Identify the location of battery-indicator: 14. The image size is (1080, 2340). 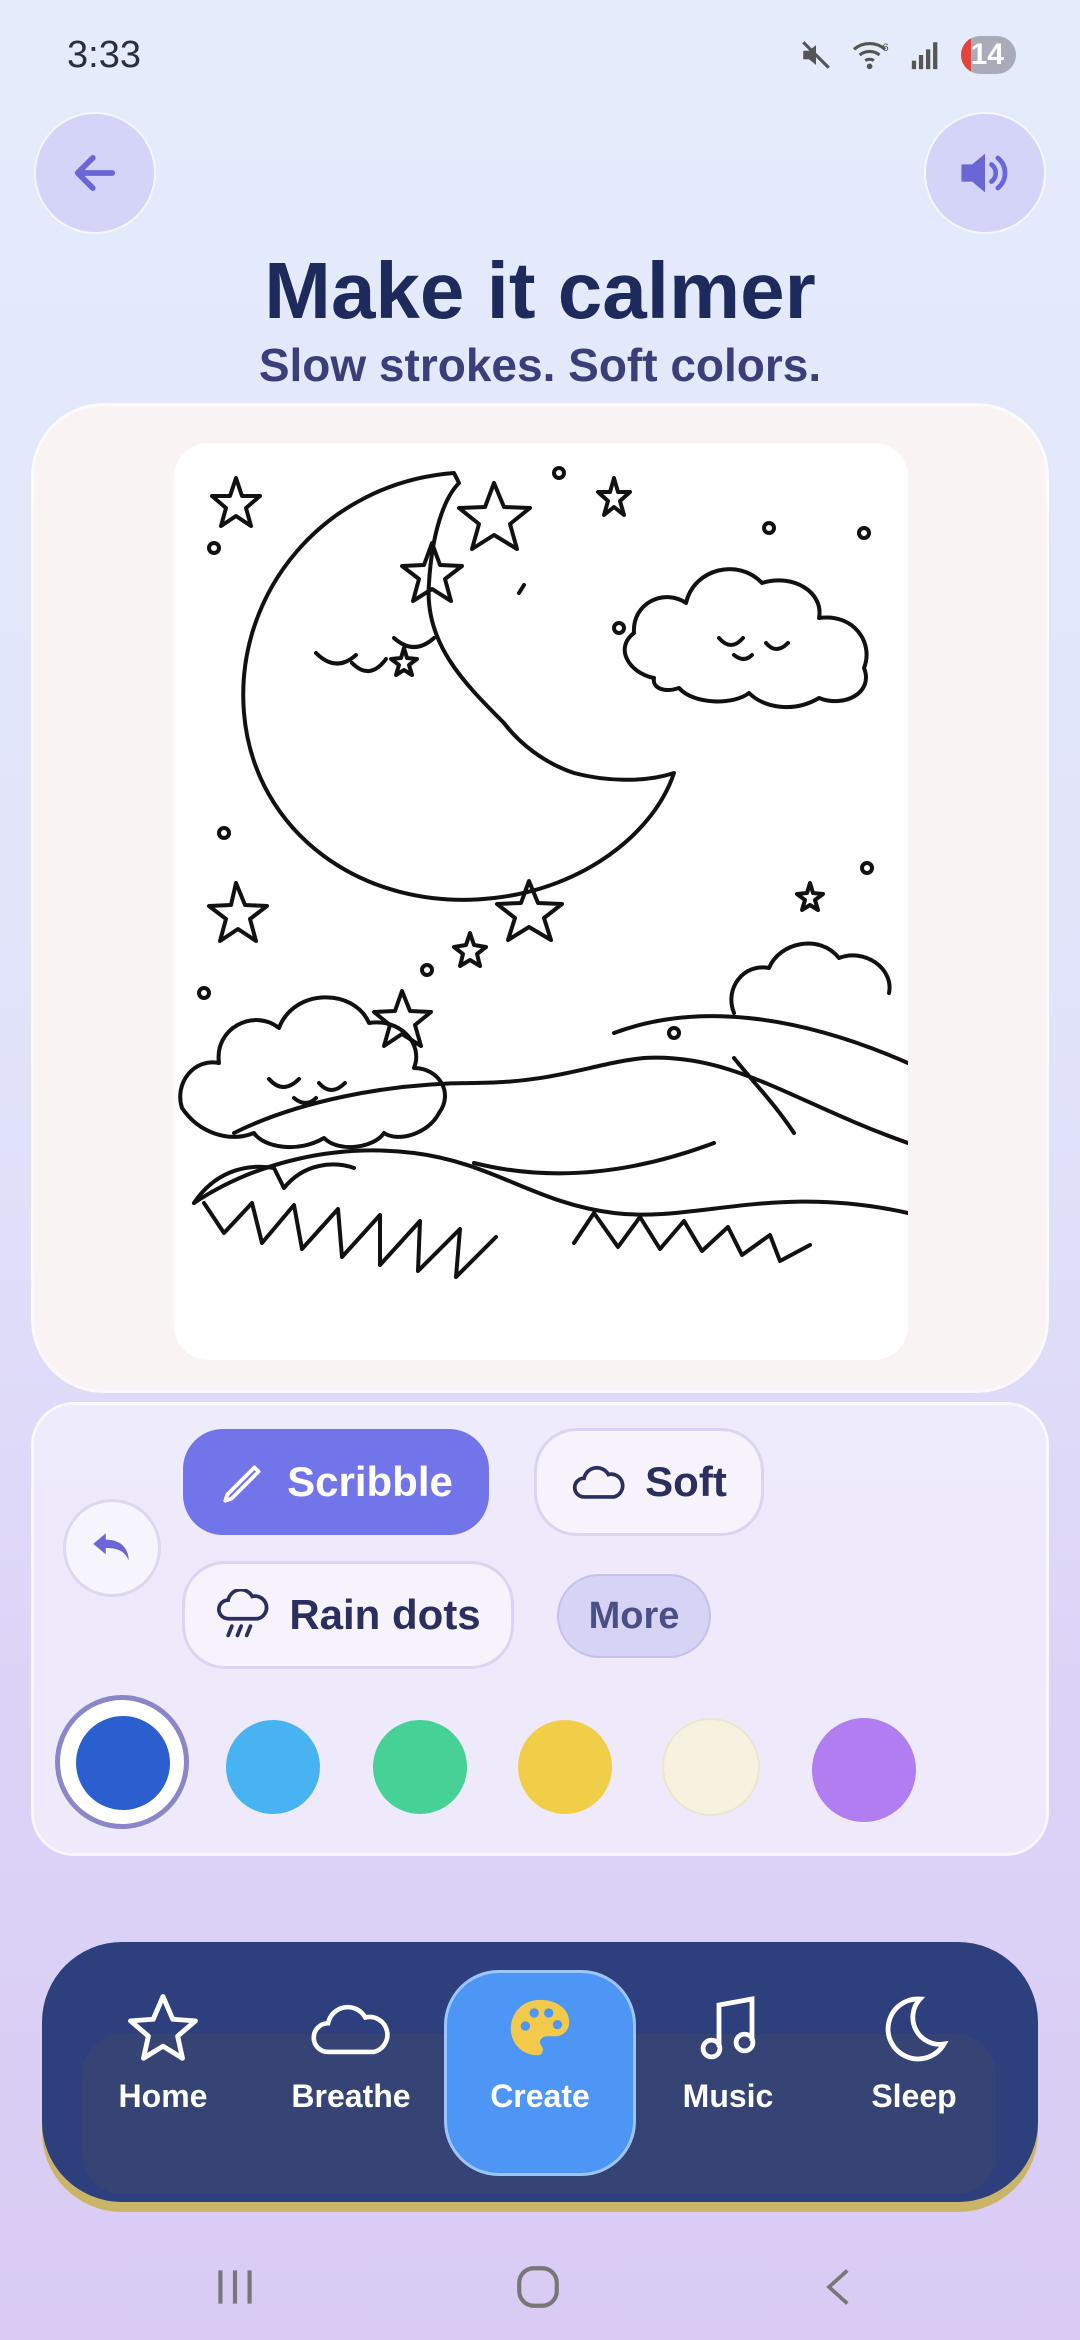
(988, 55).